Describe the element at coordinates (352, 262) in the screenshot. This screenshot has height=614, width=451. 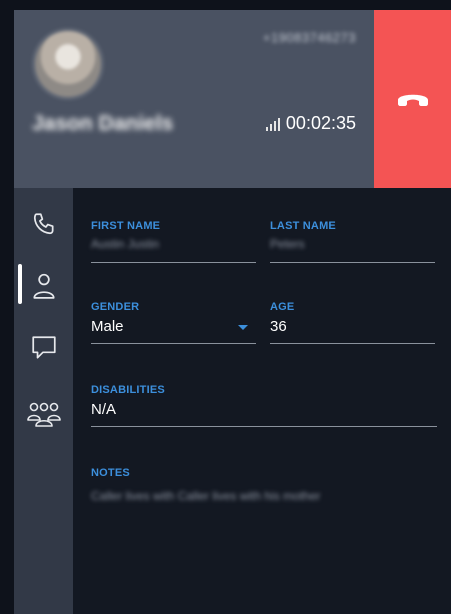
I see `last-name-underline` at that location.